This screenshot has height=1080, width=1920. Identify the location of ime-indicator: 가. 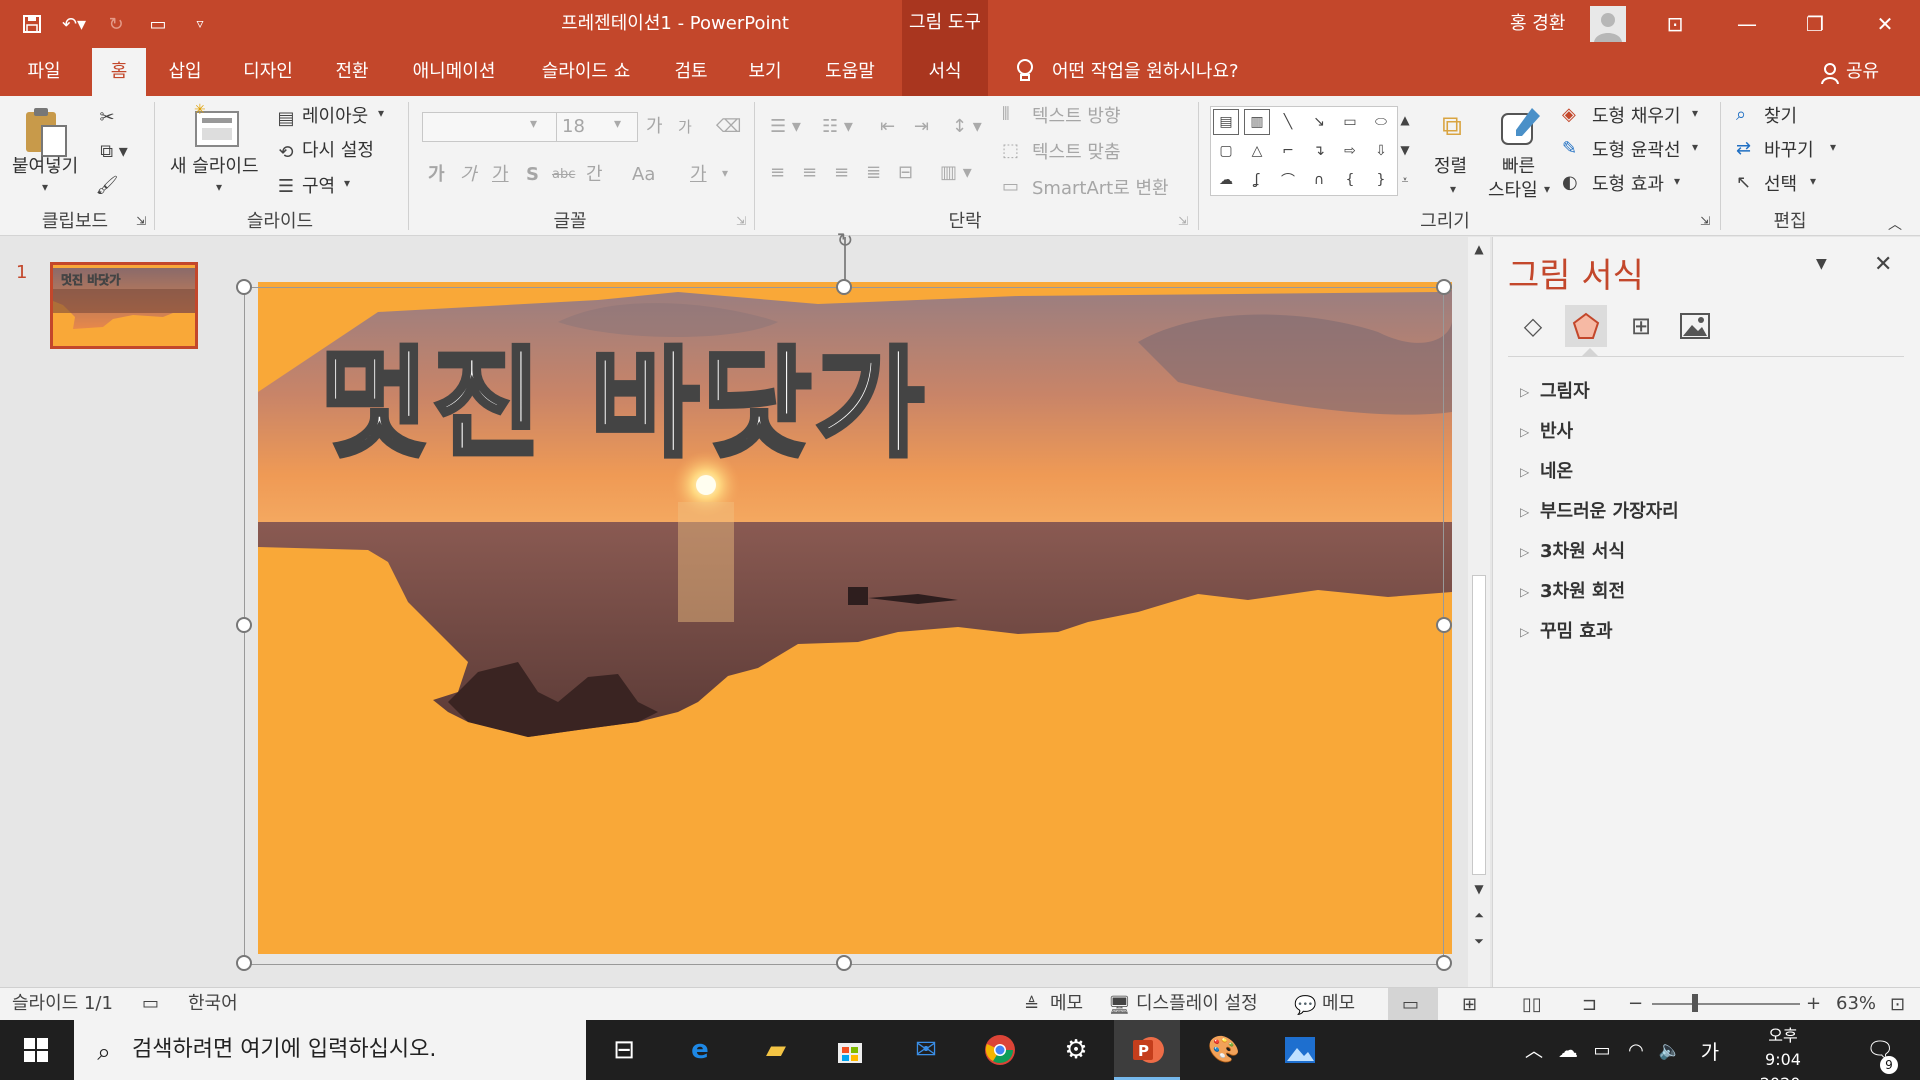
(1710, 1050).